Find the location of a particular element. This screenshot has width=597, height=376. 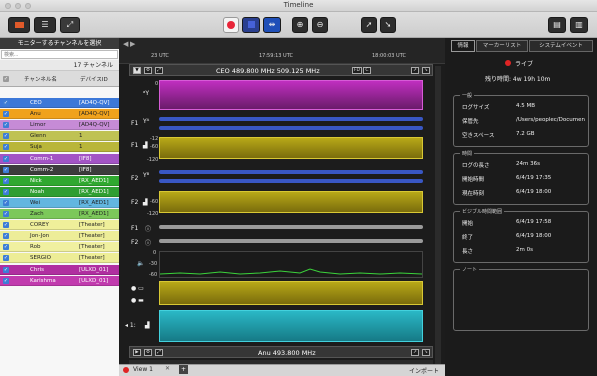

f2-rf-lane is located at coordinates (291, 202).